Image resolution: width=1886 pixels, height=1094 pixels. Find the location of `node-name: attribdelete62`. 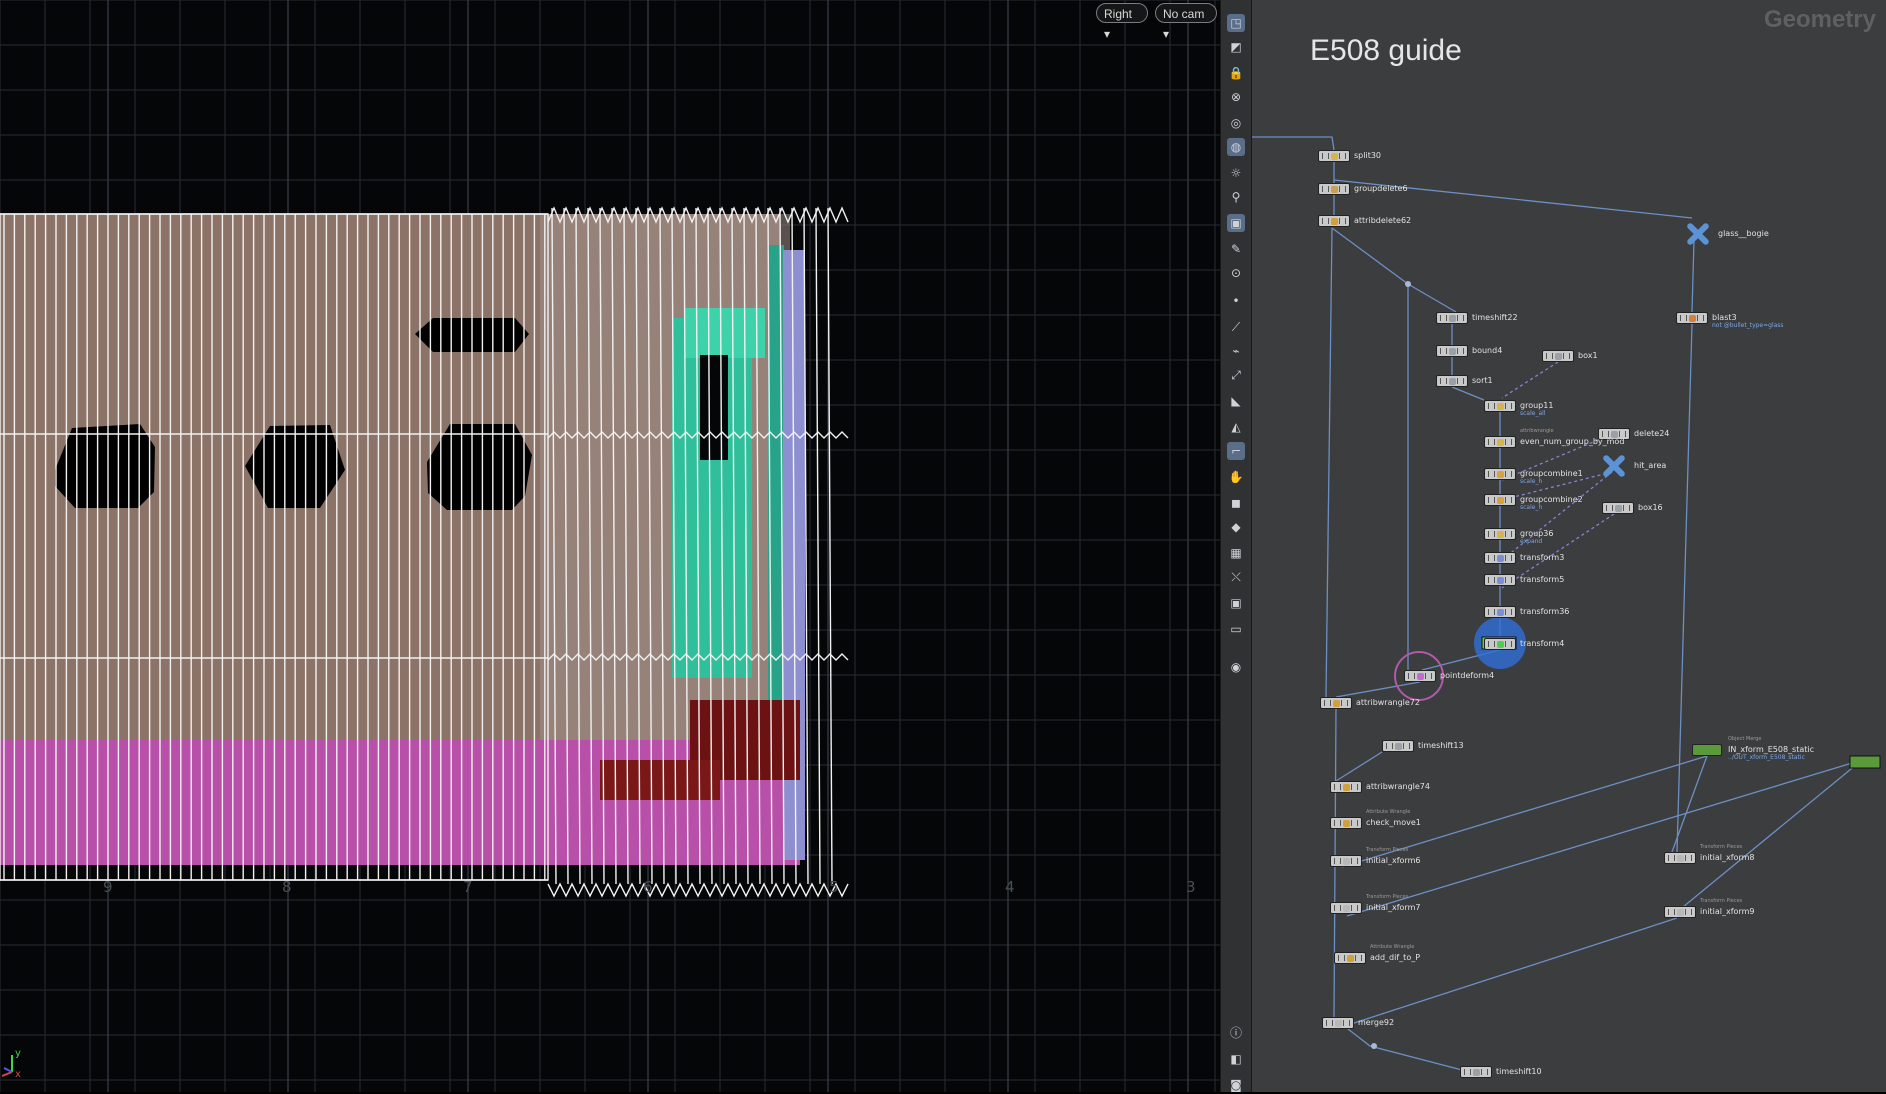

node-name: attribdelete62 is located at coordinates (1383, 220).